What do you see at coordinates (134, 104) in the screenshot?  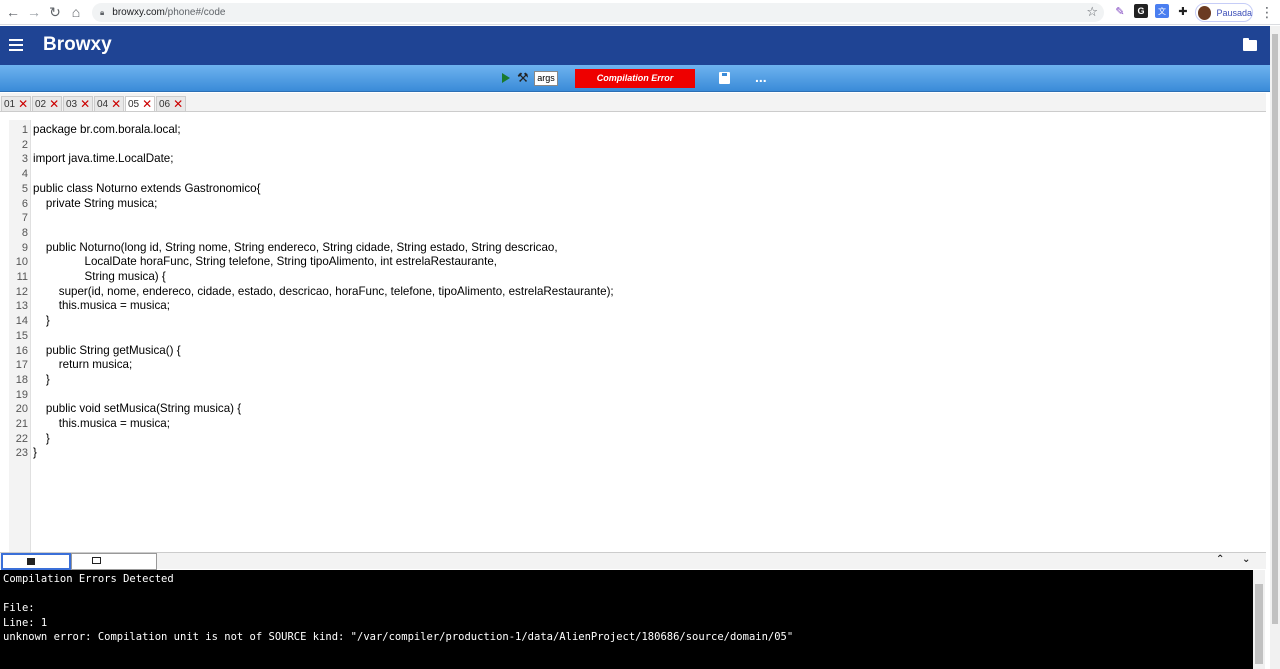 I see `tab-label: 05` at bounding box center [134, 104].